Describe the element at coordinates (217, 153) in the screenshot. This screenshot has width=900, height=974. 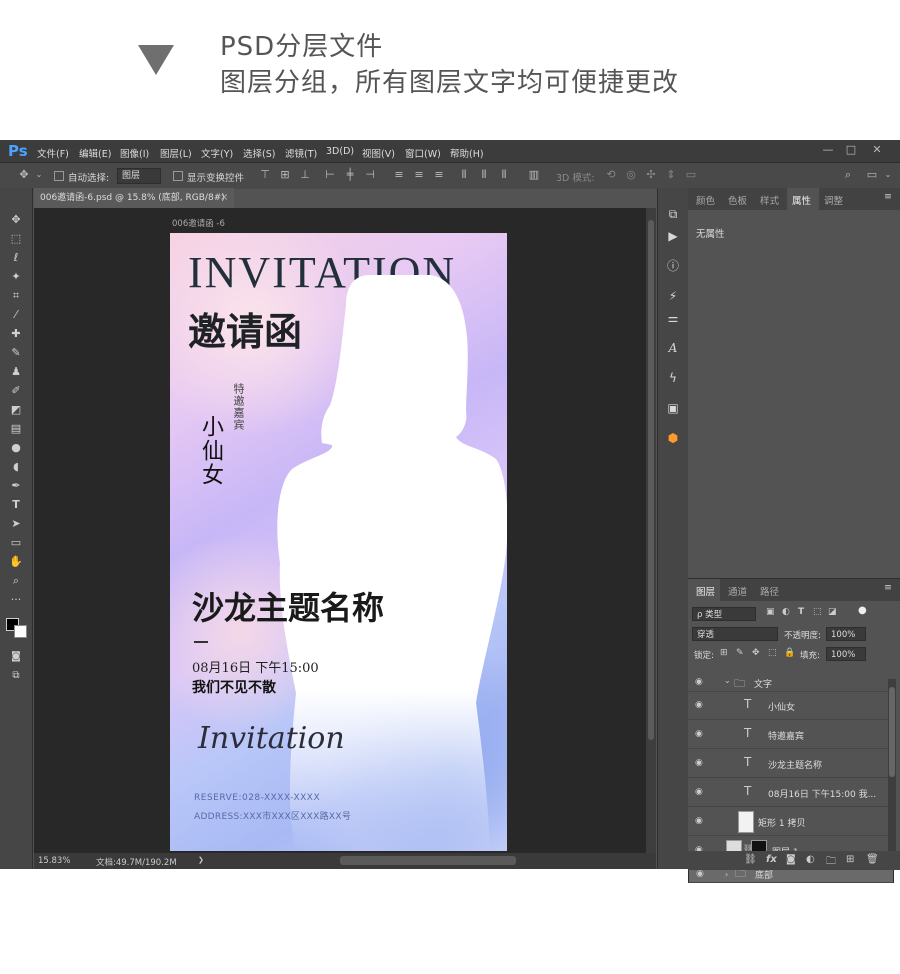
I see `menu-type: 文字(Y)` at that location.